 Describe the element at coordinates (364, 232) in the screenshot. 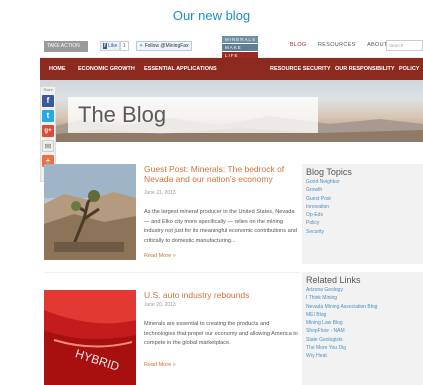

I see `topic-link: Security` at that location.